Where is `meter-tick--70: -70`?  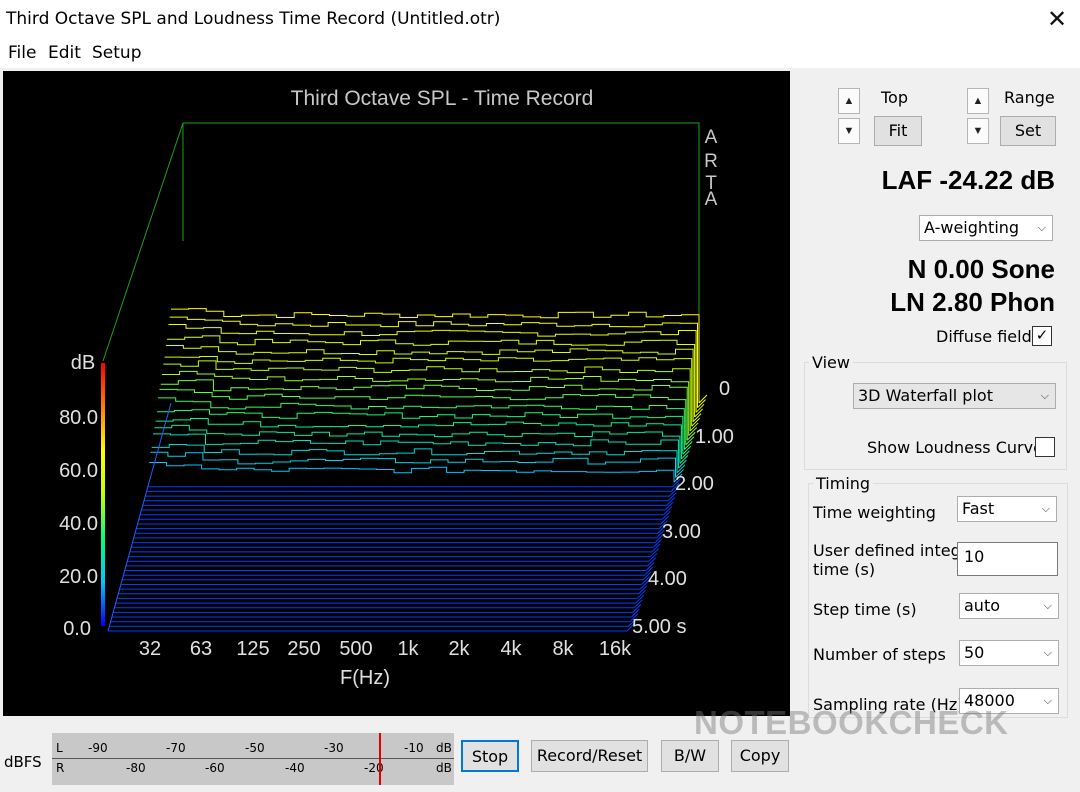
meter-tick--70: -70 is located at coordinates (176, 748).